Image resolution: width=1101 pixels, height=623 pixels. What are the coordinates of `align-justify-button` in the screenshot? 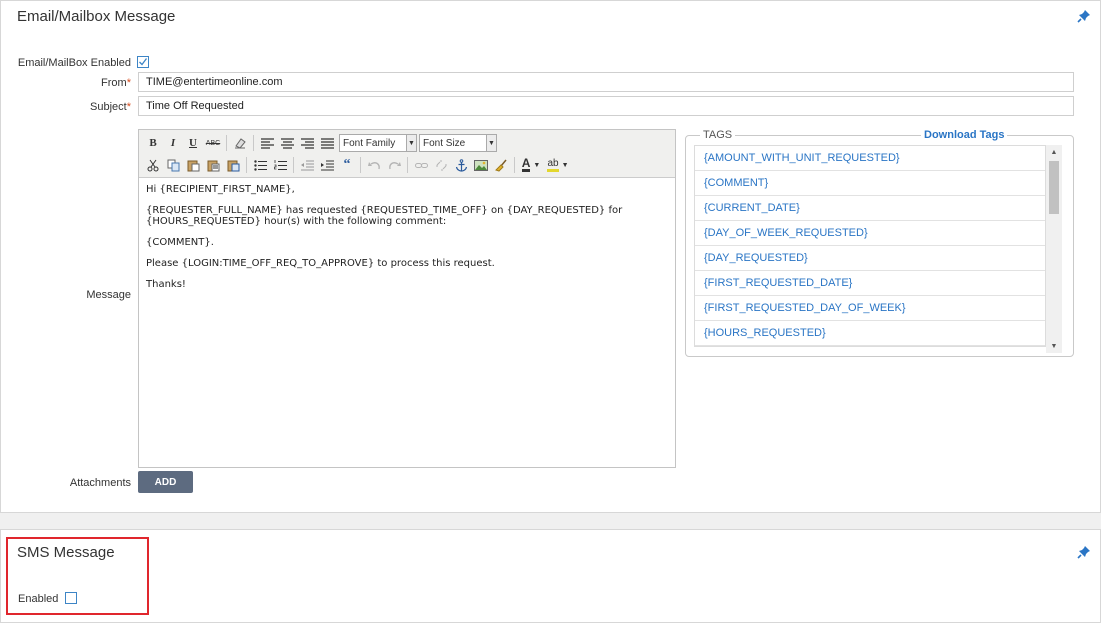 It's located at (327, 143).